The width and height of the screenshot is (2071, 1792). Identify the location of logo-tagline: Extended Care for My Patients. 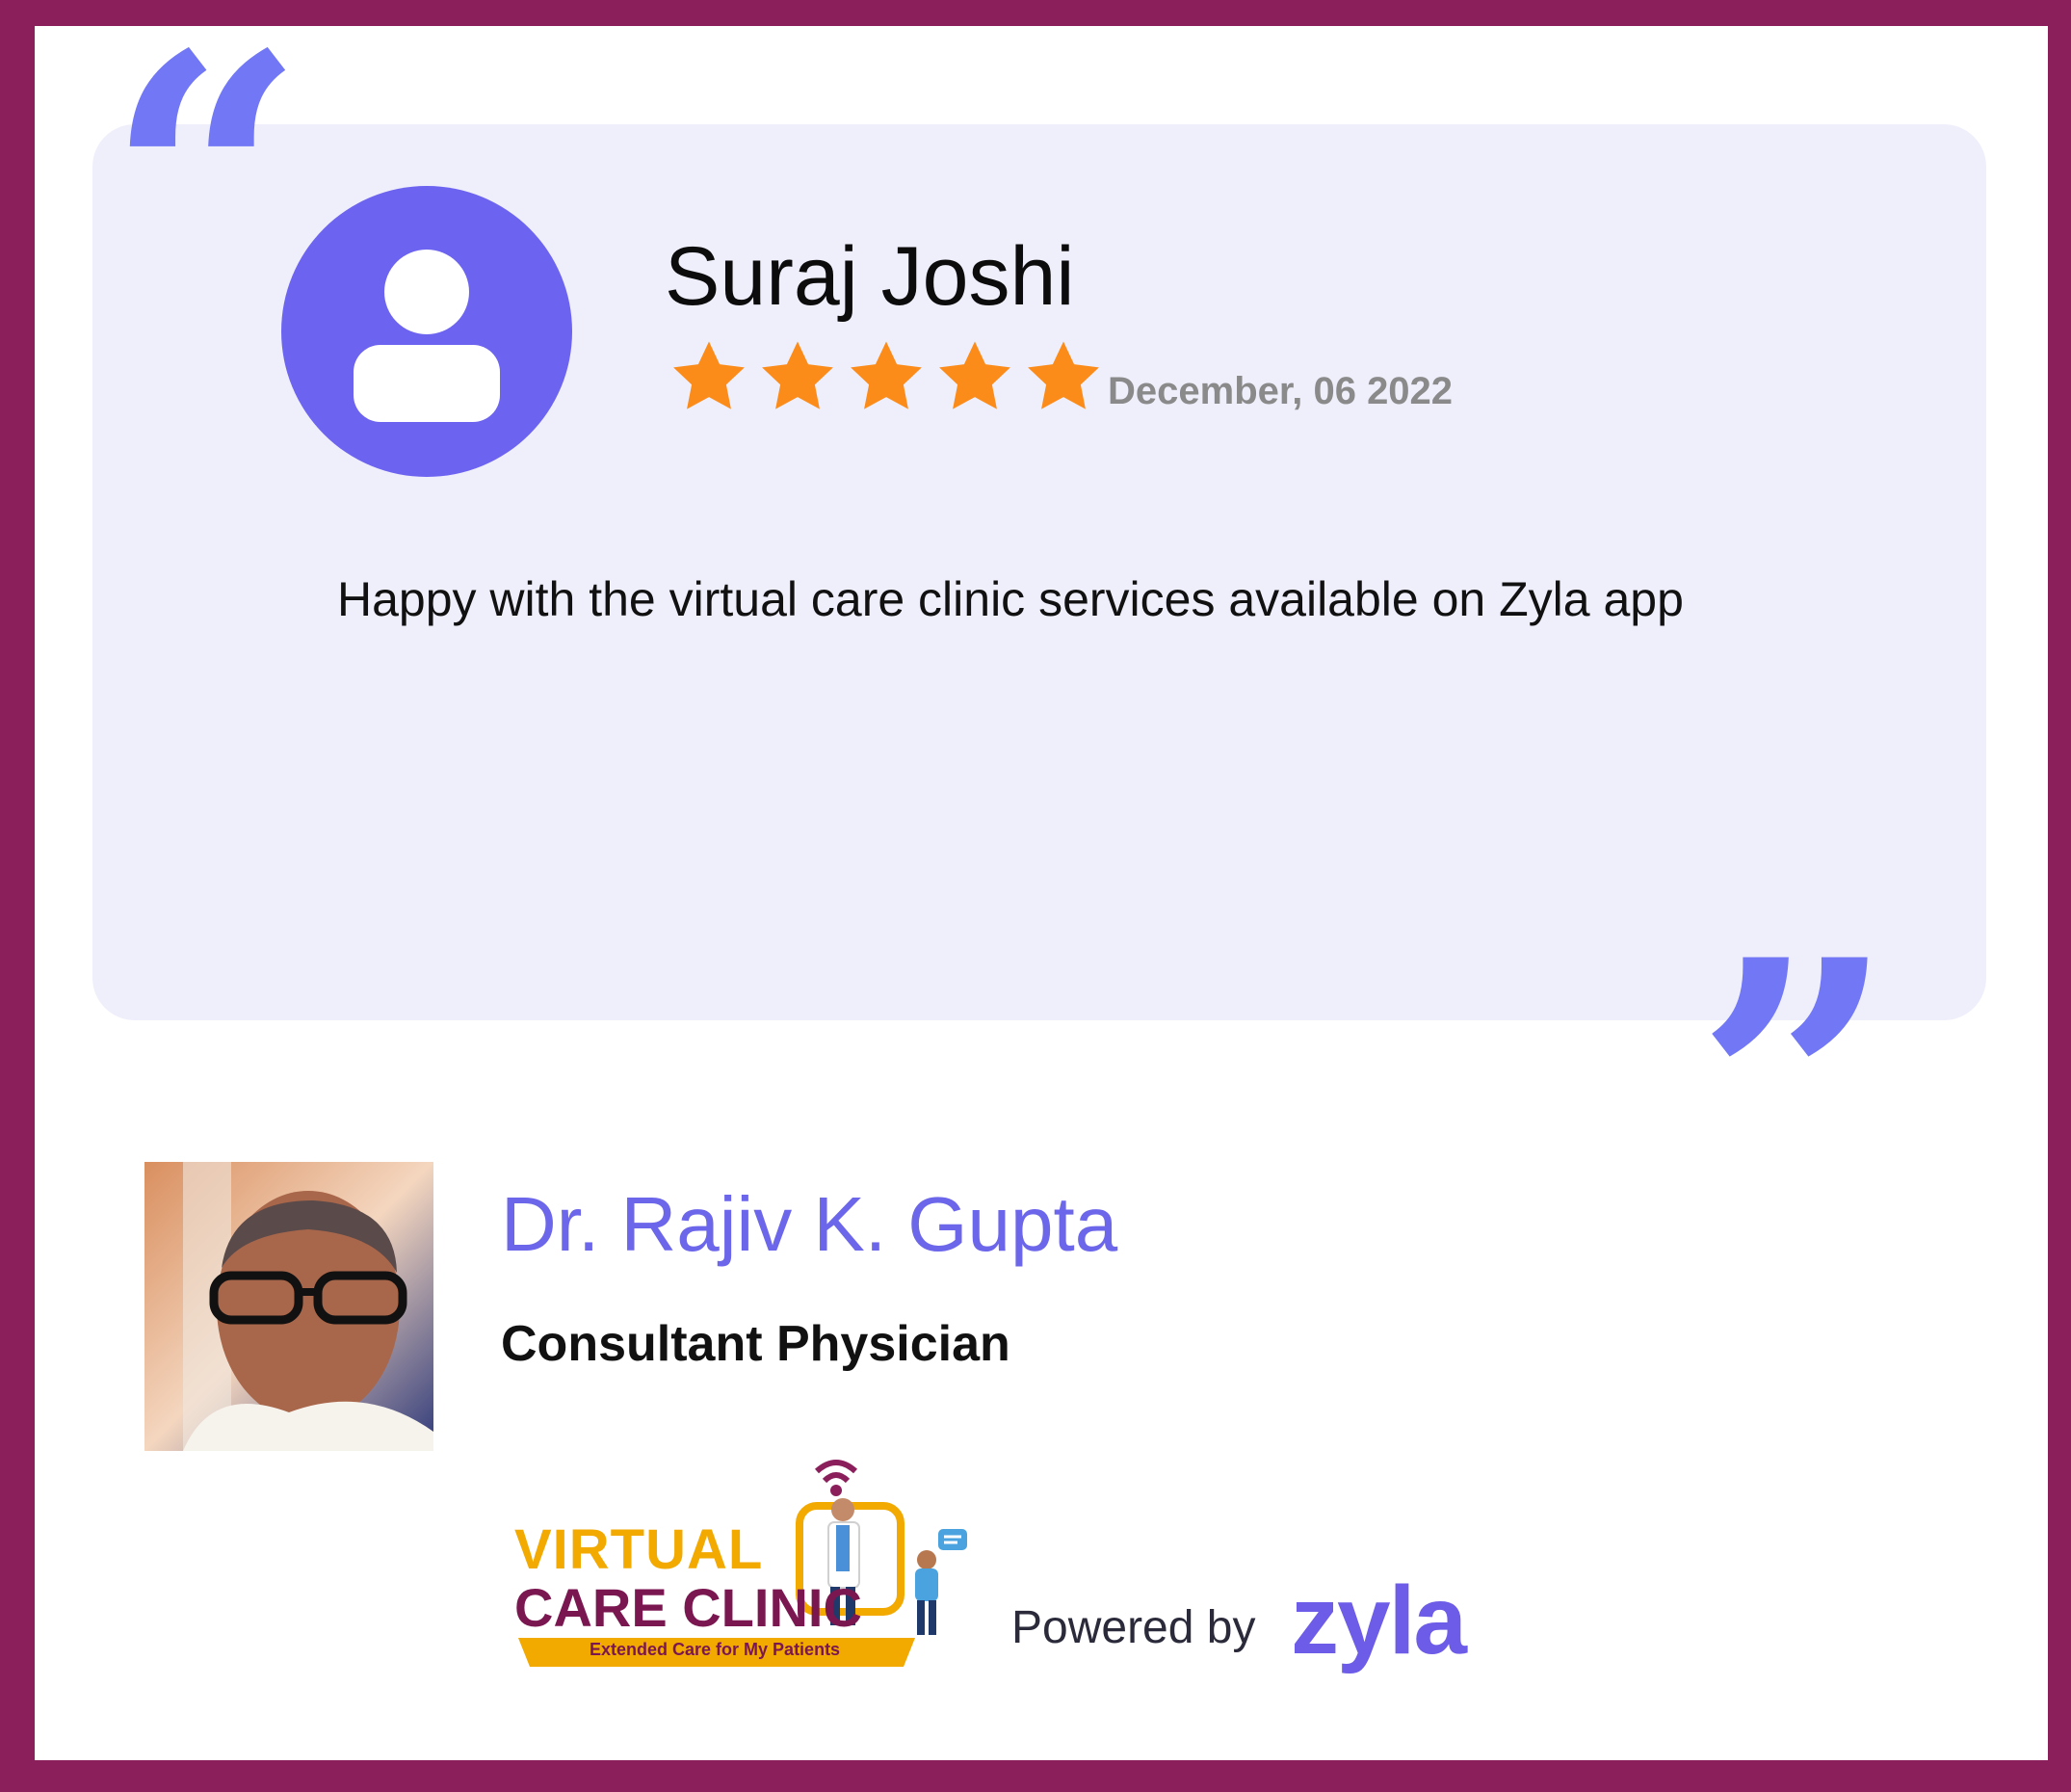
(715, 1650).